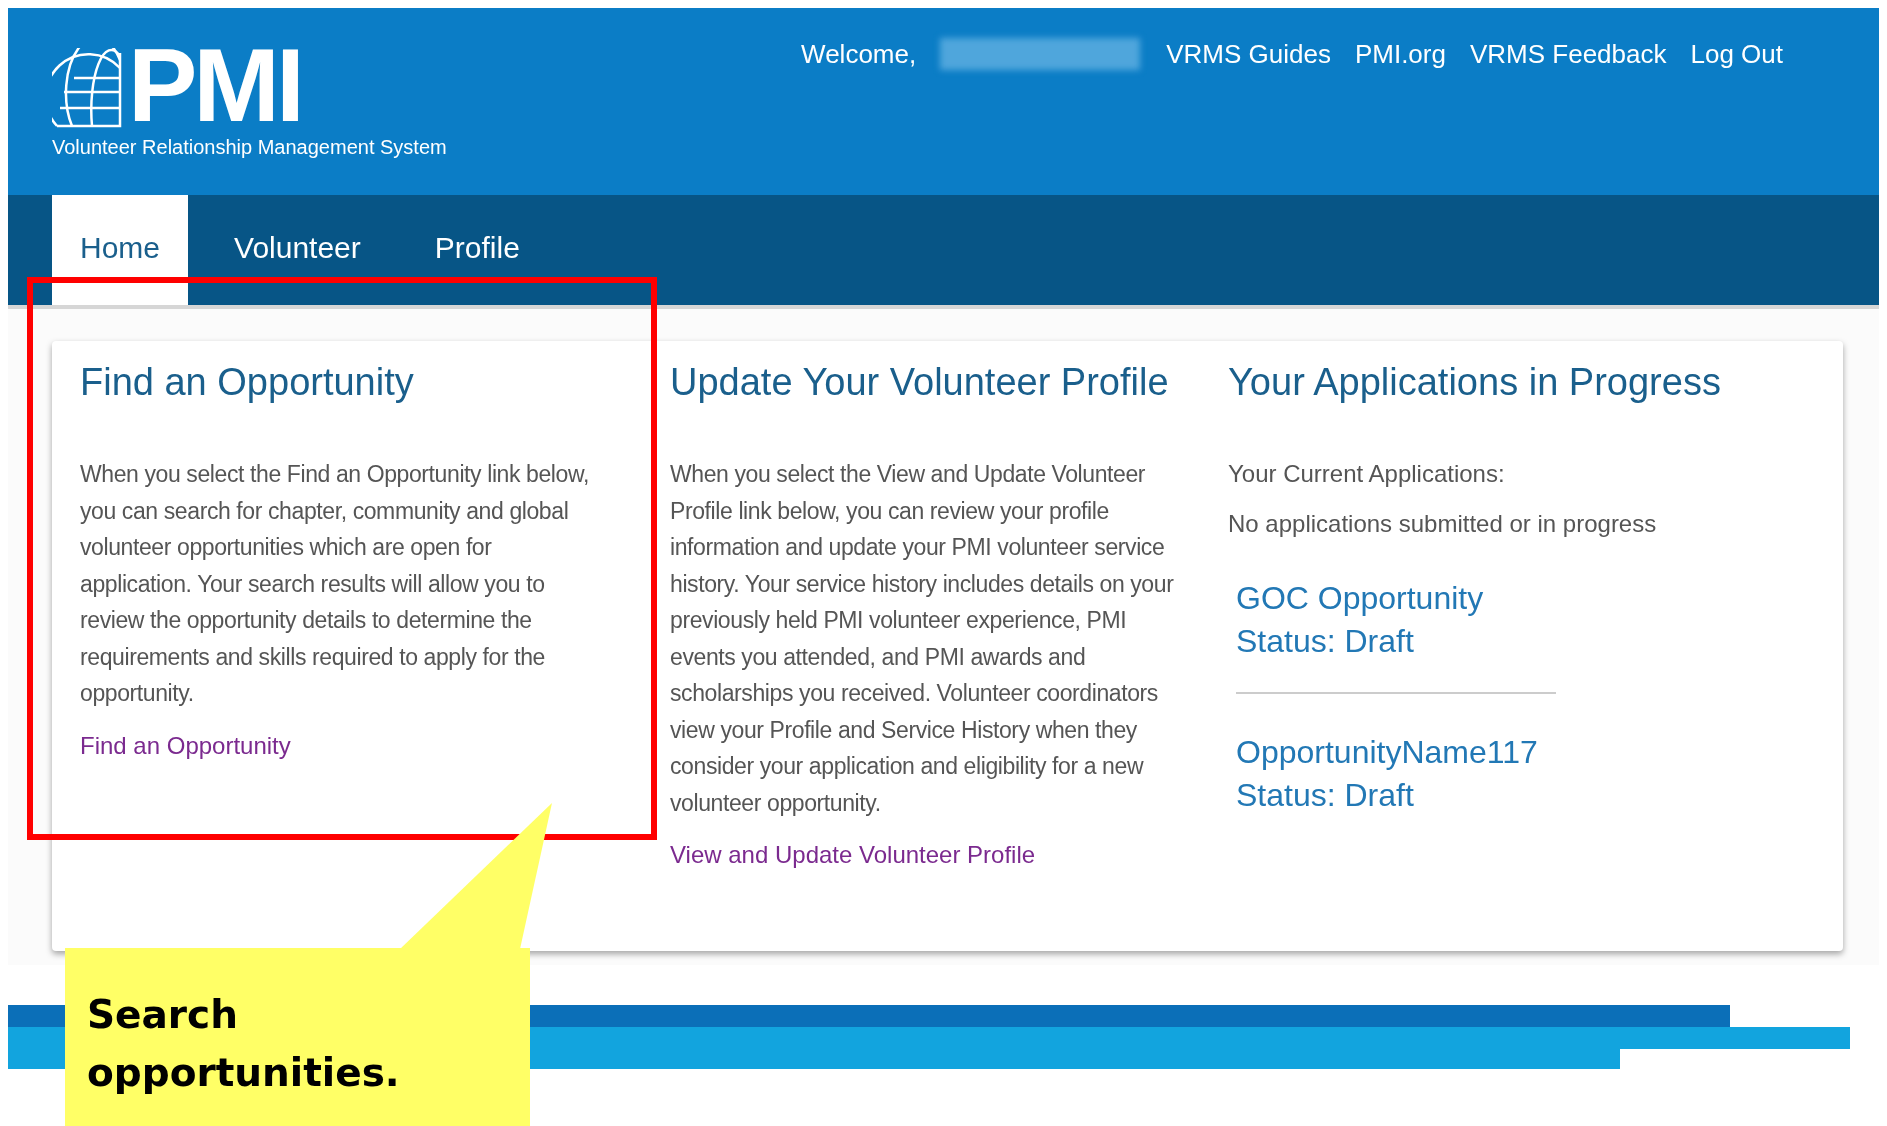 The image size is (1887, 1126). I want to click on section-heading: Your Applications in Progress, so click(1475, 382).